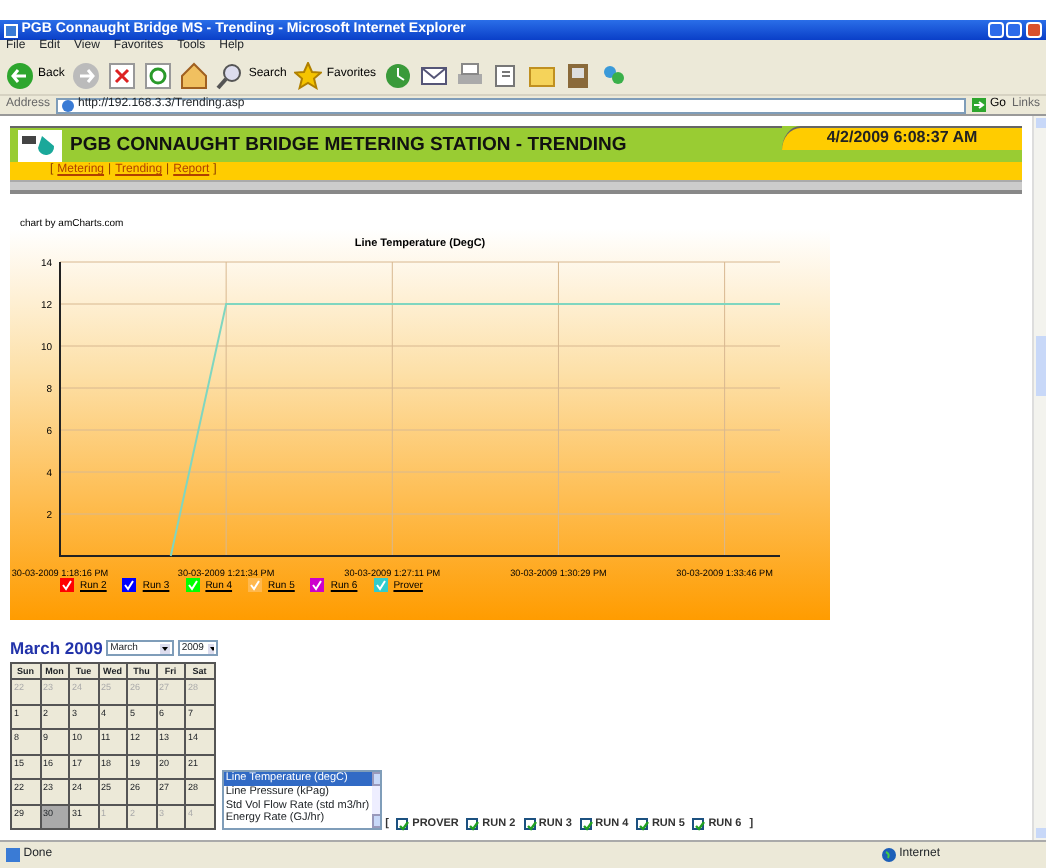 This screenshot has height=868, width=1046. I want to click on scrollbar-drawing, so click(375, 800).